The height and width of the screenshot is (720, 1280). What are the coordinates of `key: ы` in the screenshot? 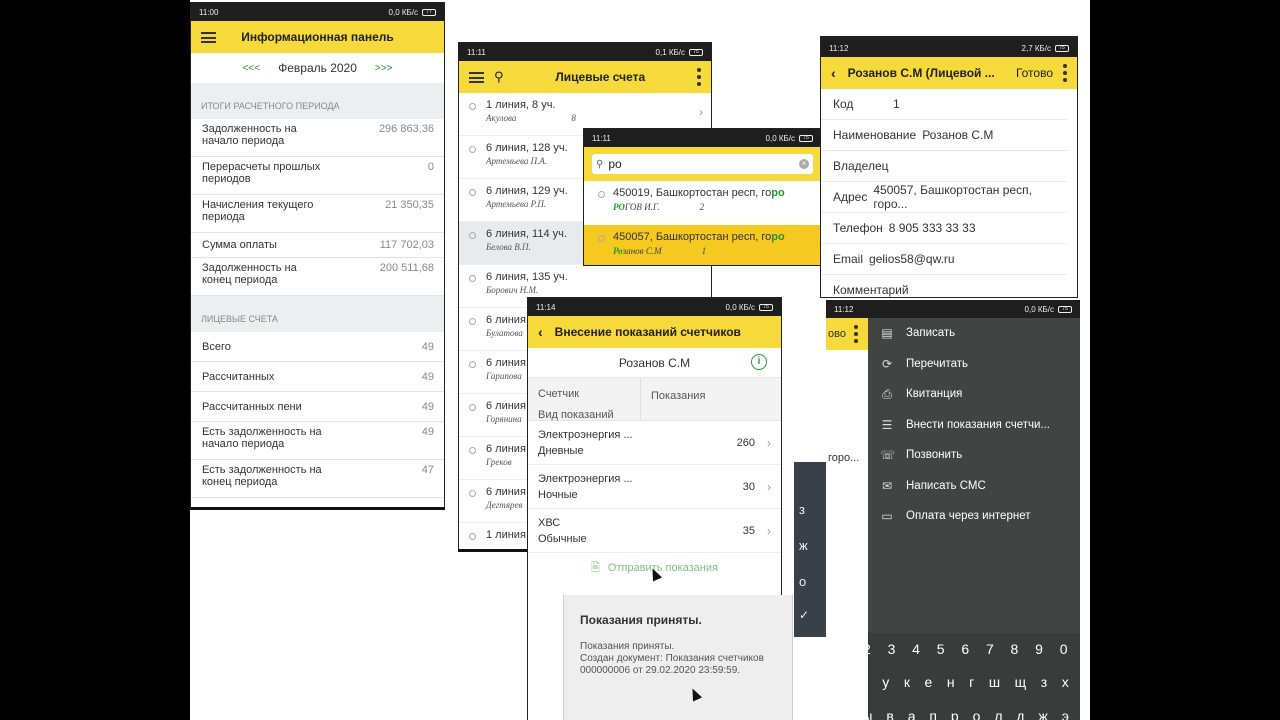 It's located at (867, 714).